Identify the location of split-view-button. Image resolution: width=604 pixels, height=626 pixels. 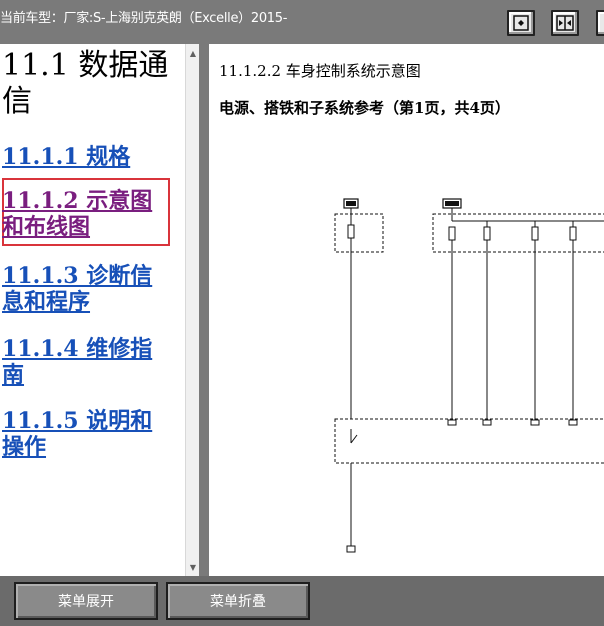
(565, 23).